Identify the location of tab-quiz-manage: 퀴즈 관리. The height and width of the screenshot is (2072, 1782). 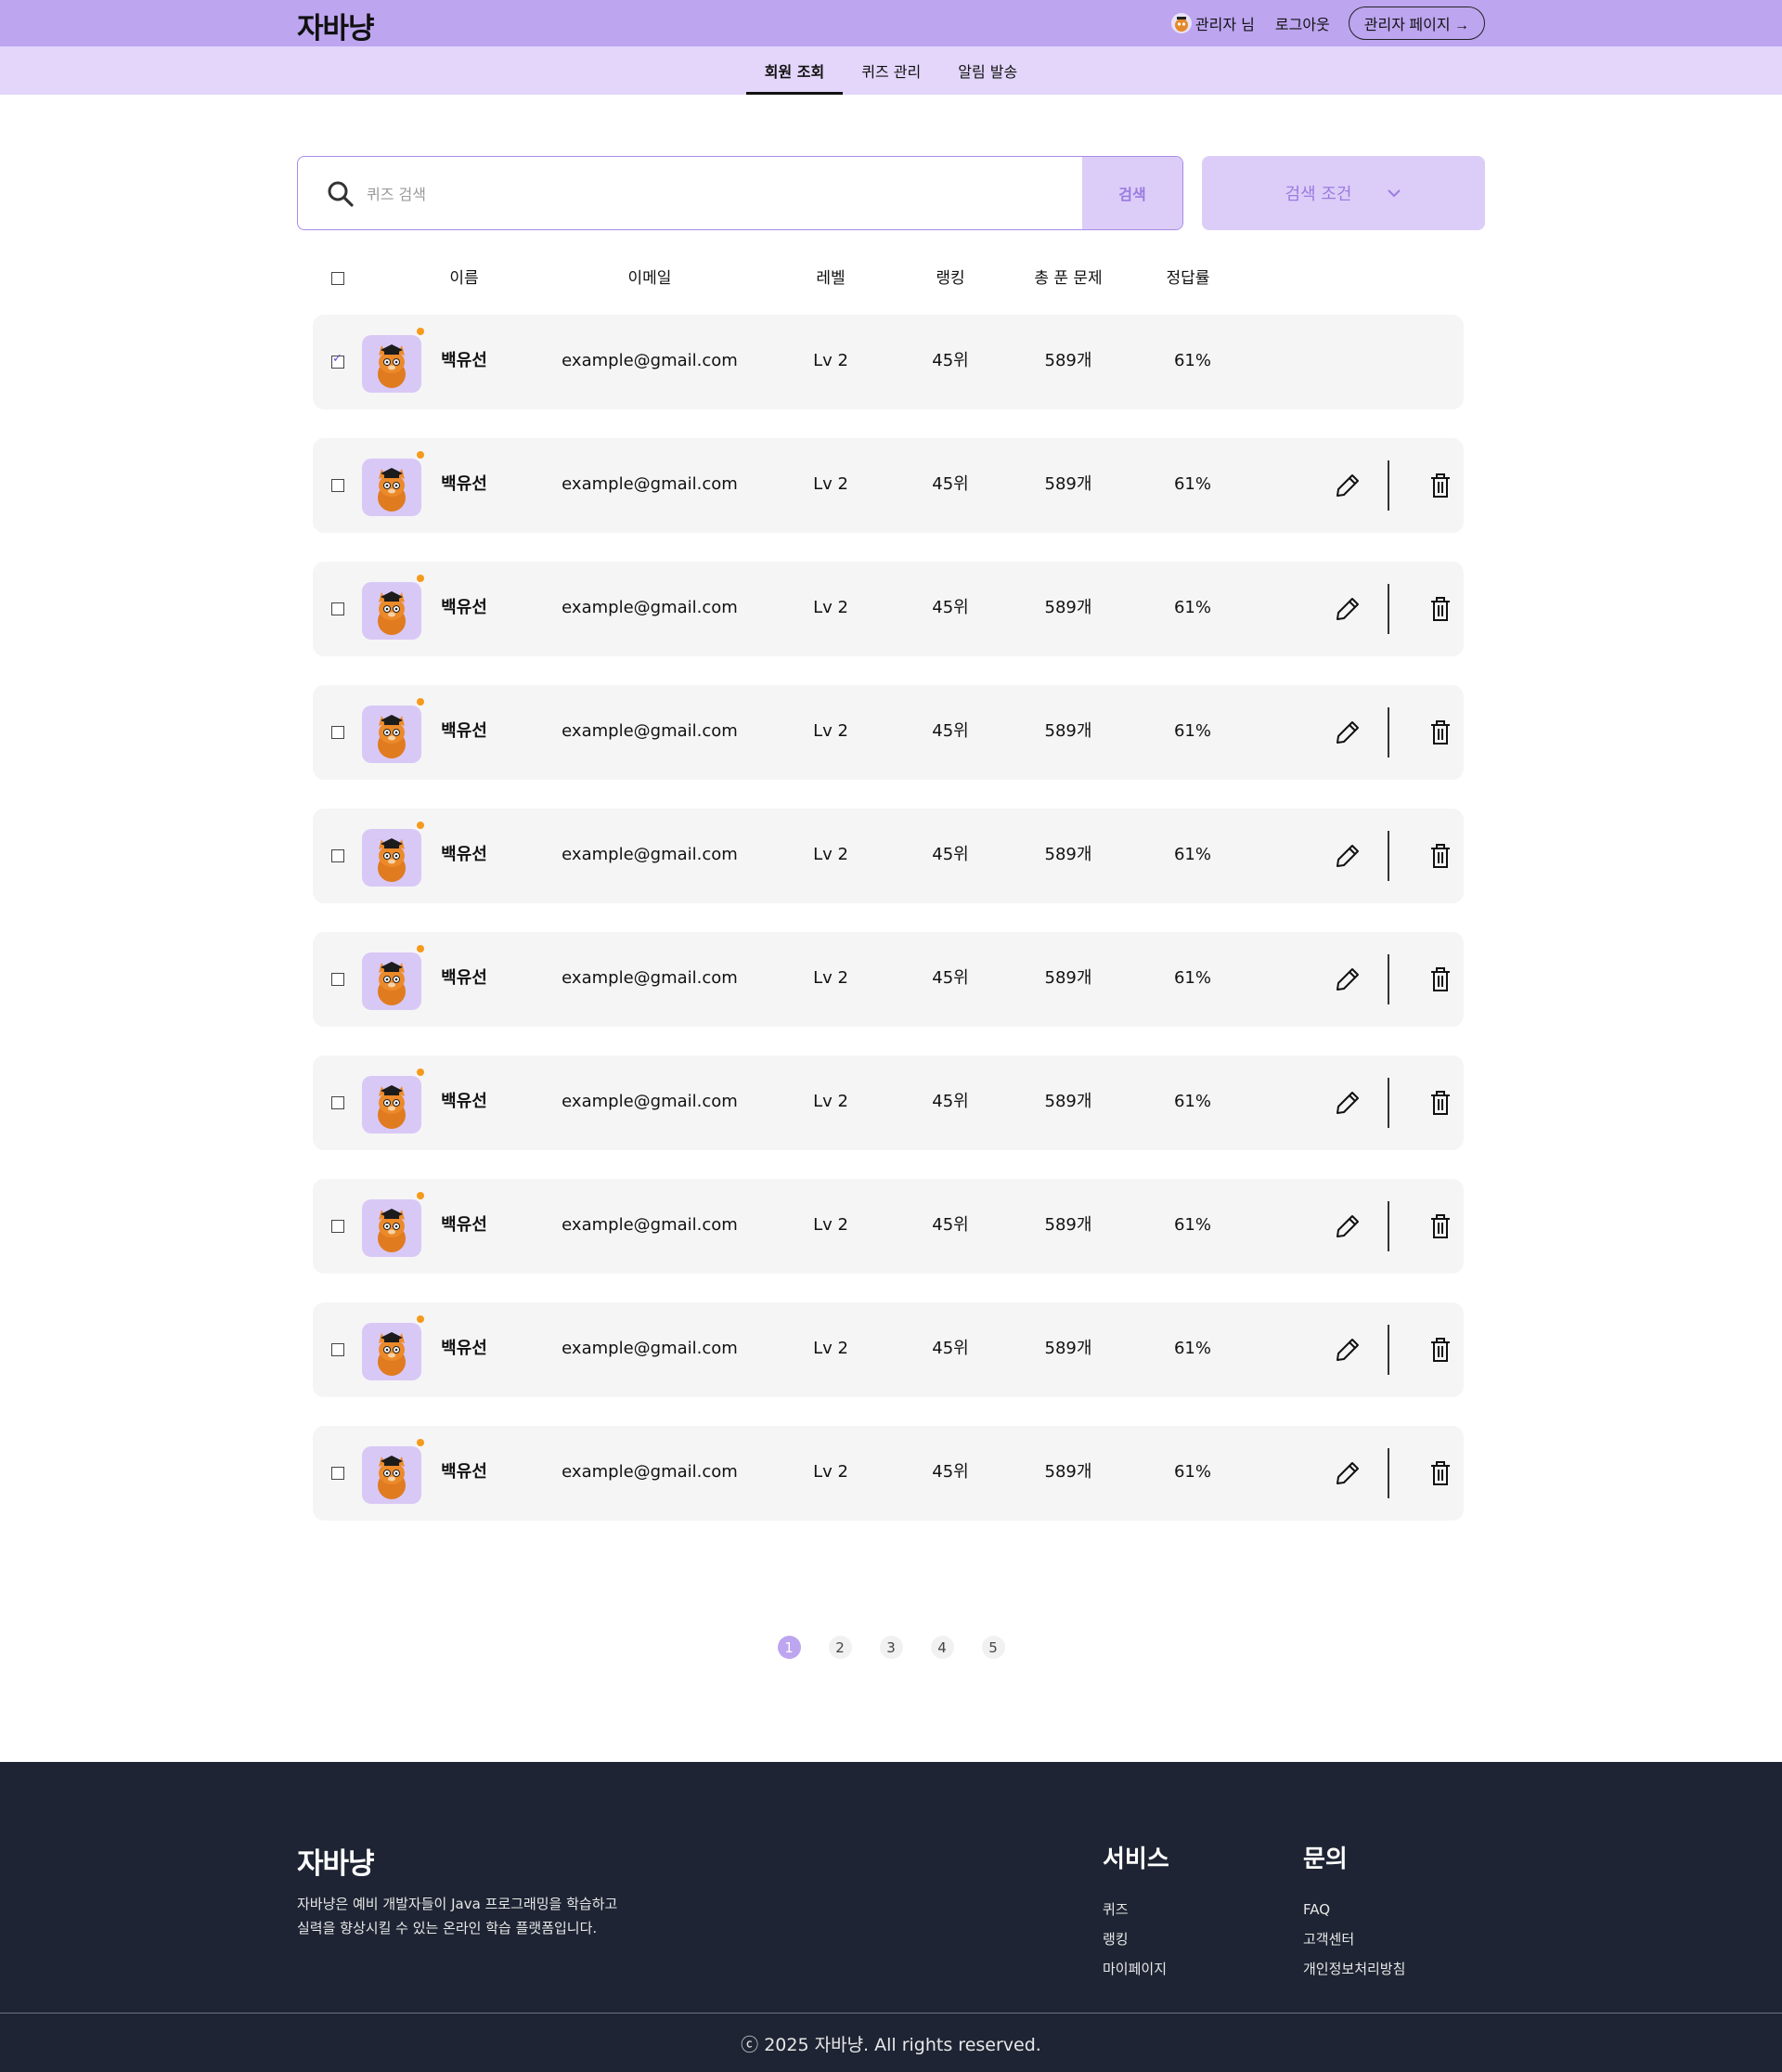
(891, 70).